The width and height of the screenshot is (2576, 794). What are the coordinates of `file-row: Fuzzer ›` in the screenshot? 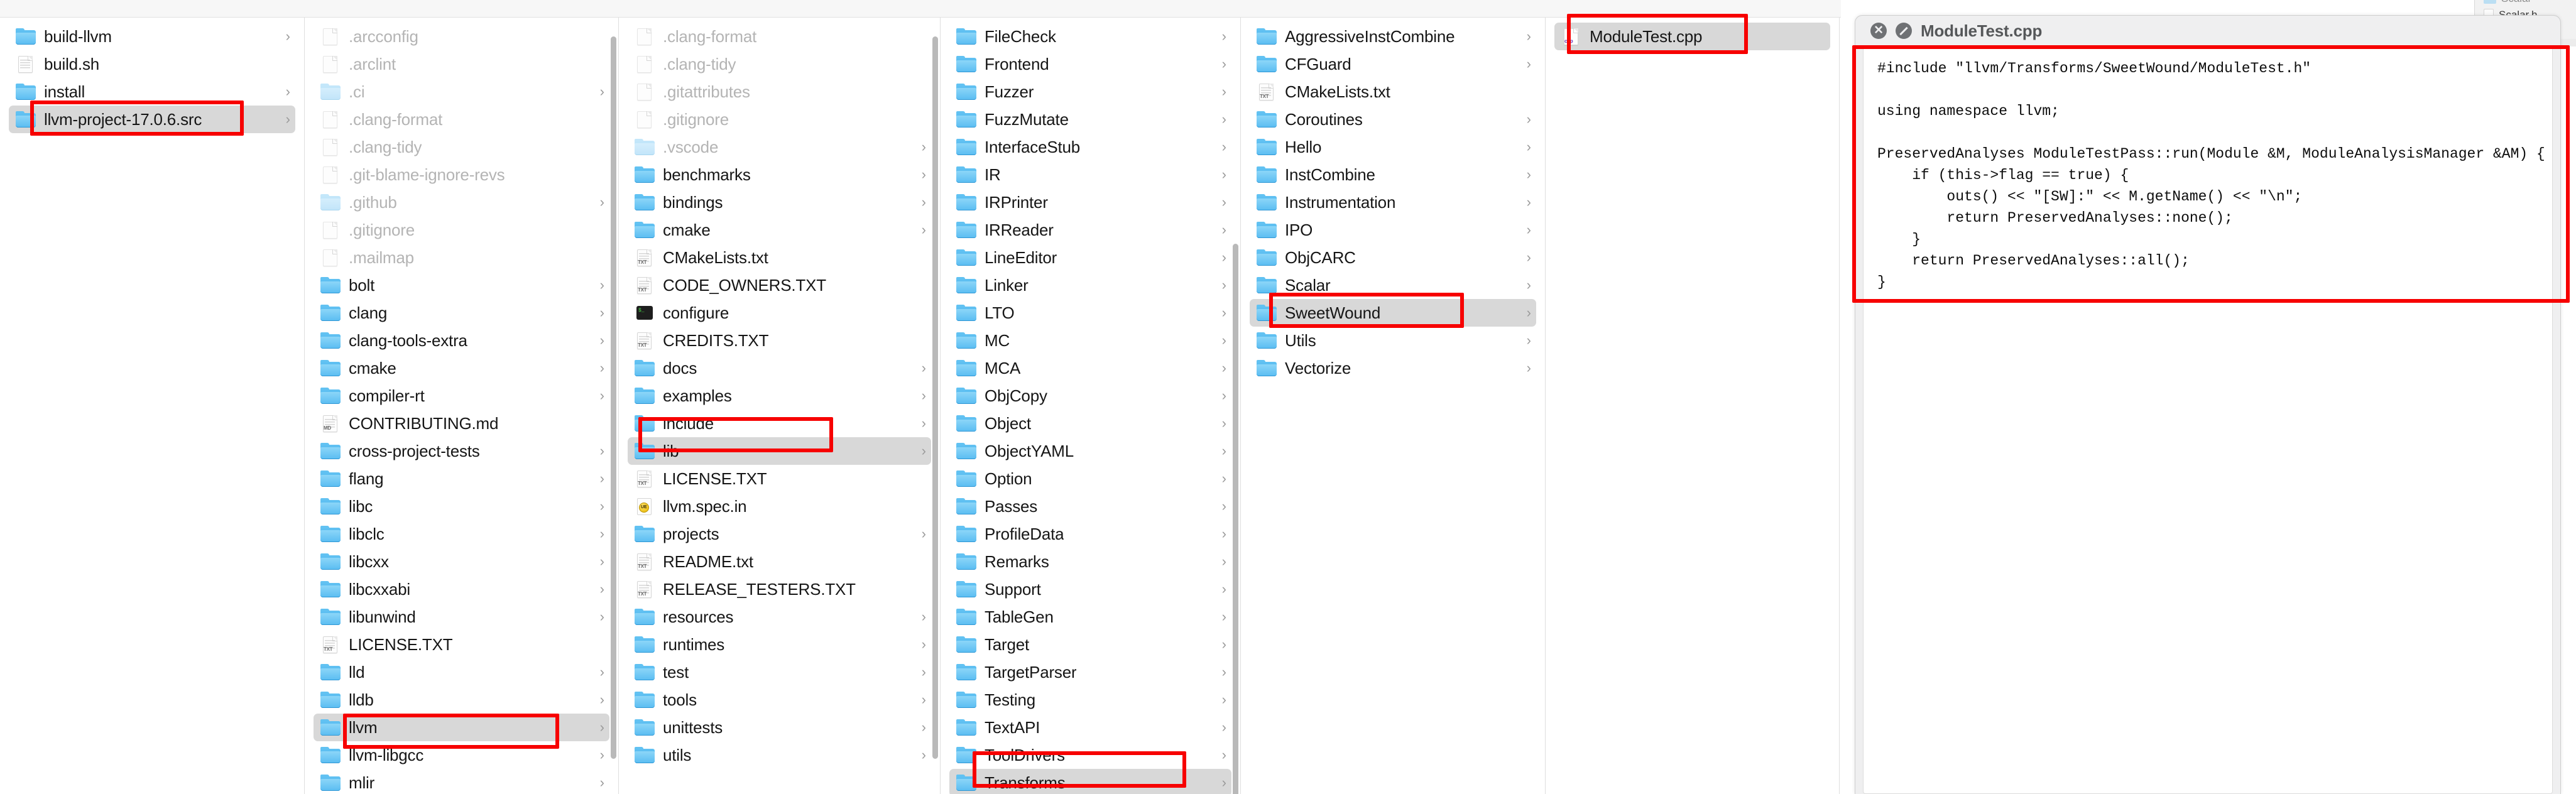 It's located at (1090, 92).